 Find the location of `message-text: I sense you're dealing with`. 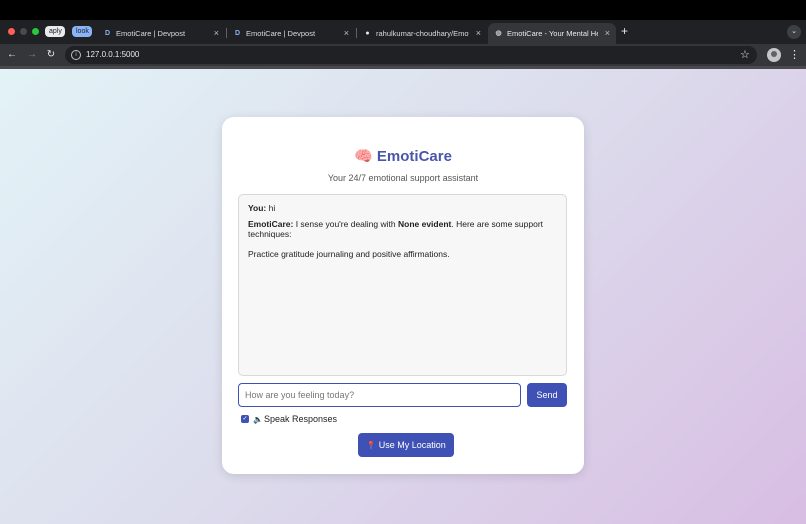

message-text: I sense you're dealing with is located at coordinates (345, 224).